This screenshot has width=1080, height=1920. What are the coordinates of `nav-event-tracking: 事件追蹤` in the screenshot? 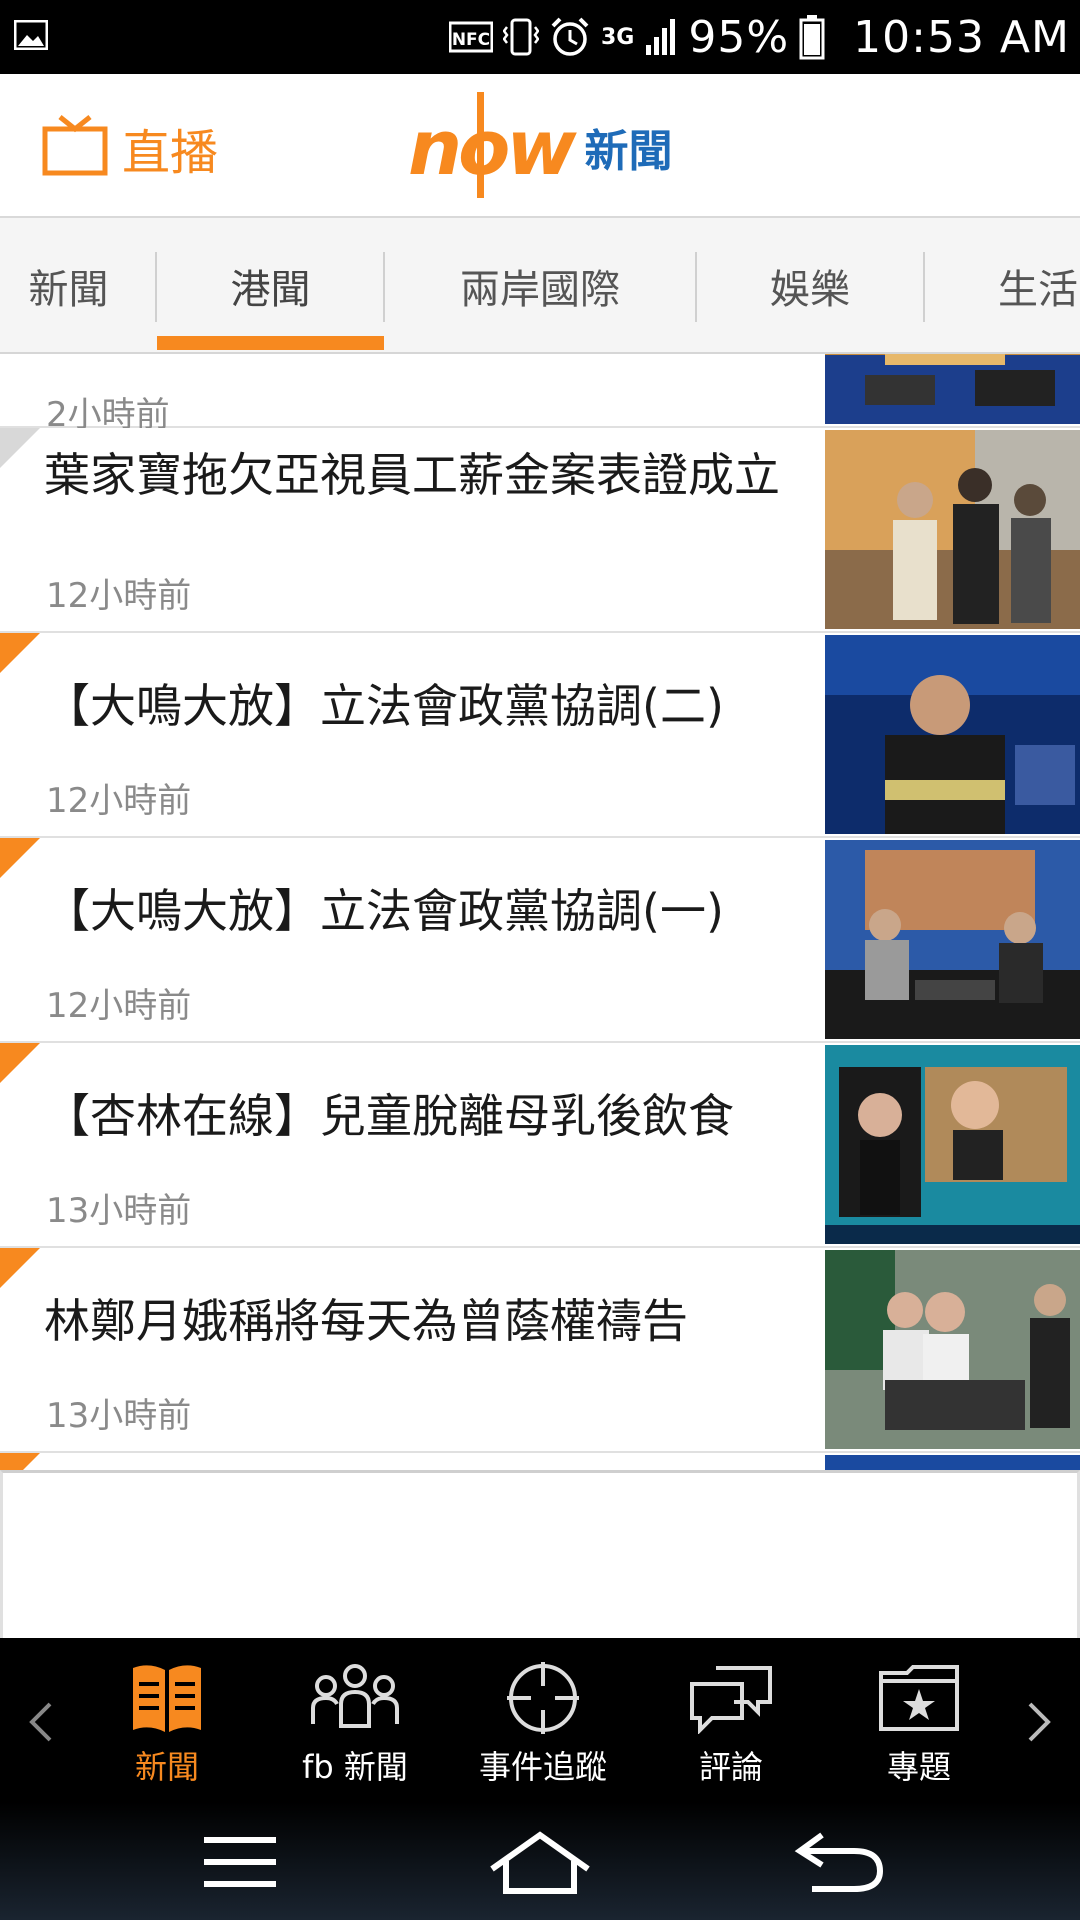 It's located at (543, 1723).